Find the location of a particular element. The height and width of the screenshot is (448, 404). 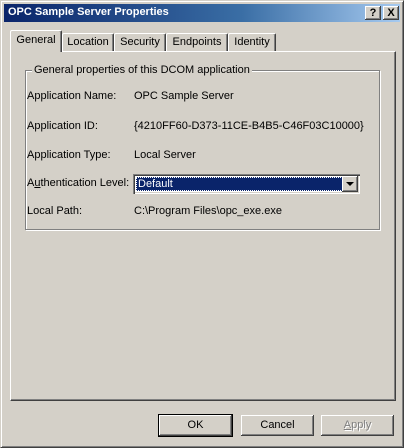

application-name-value: OPC Sample Server is located at coordinates (184, 96).